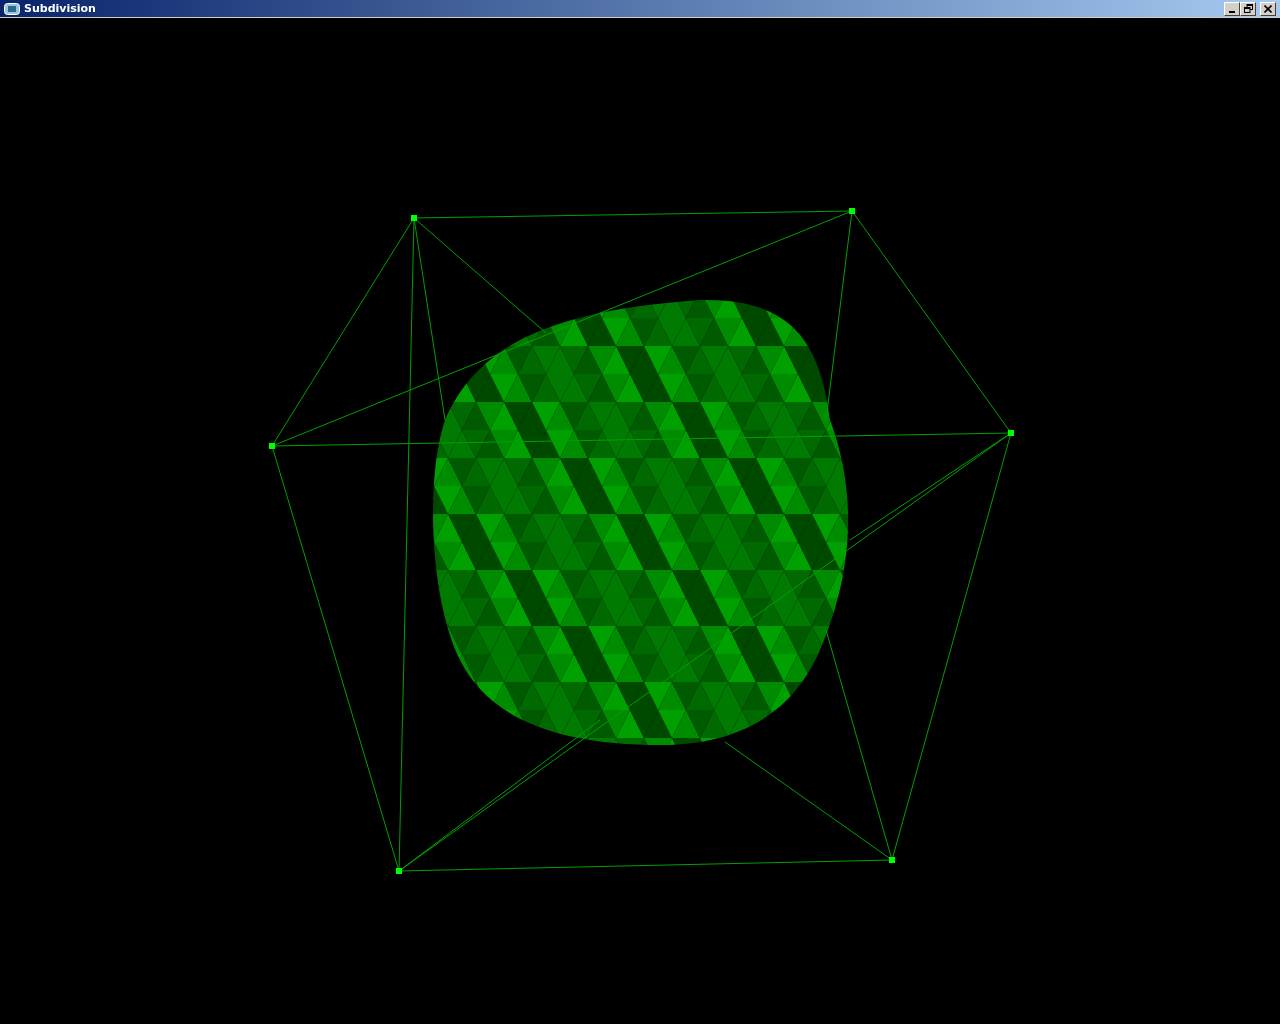 The width and height of the screenshot is (1280, 1024). Describe the element at coordinates (12, 8) in the screenshot. I see `app-icon` at that location.